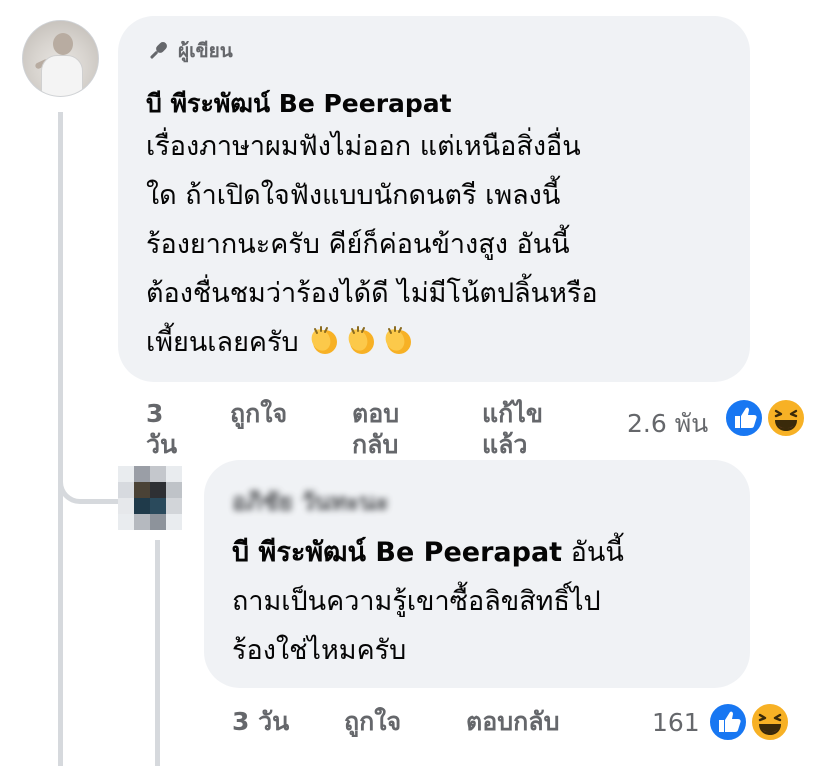 Image resolution: width=820 pixels, height=766 pixels. I want to click on author-badge-label: ผู้เขียน, so click(205, 51).